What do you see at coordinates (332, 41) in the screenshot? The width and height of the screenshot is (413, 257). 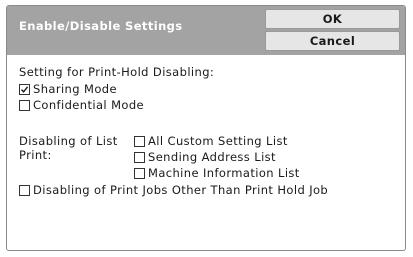 I see `cancel-button: Cancel` at bounding box center [332, 41].